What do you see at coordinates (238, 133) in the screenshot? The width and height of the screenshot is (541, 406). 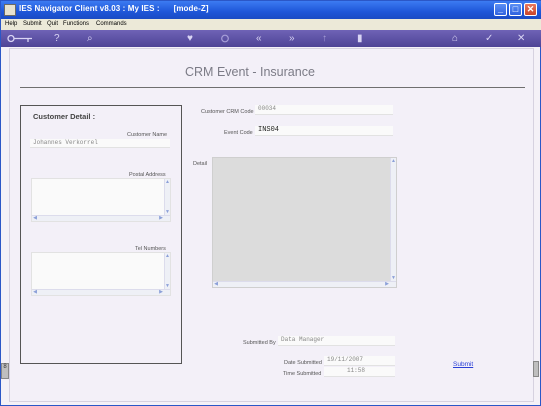 I see `event-code-label: Event Code` at bounding box center [238, 133].